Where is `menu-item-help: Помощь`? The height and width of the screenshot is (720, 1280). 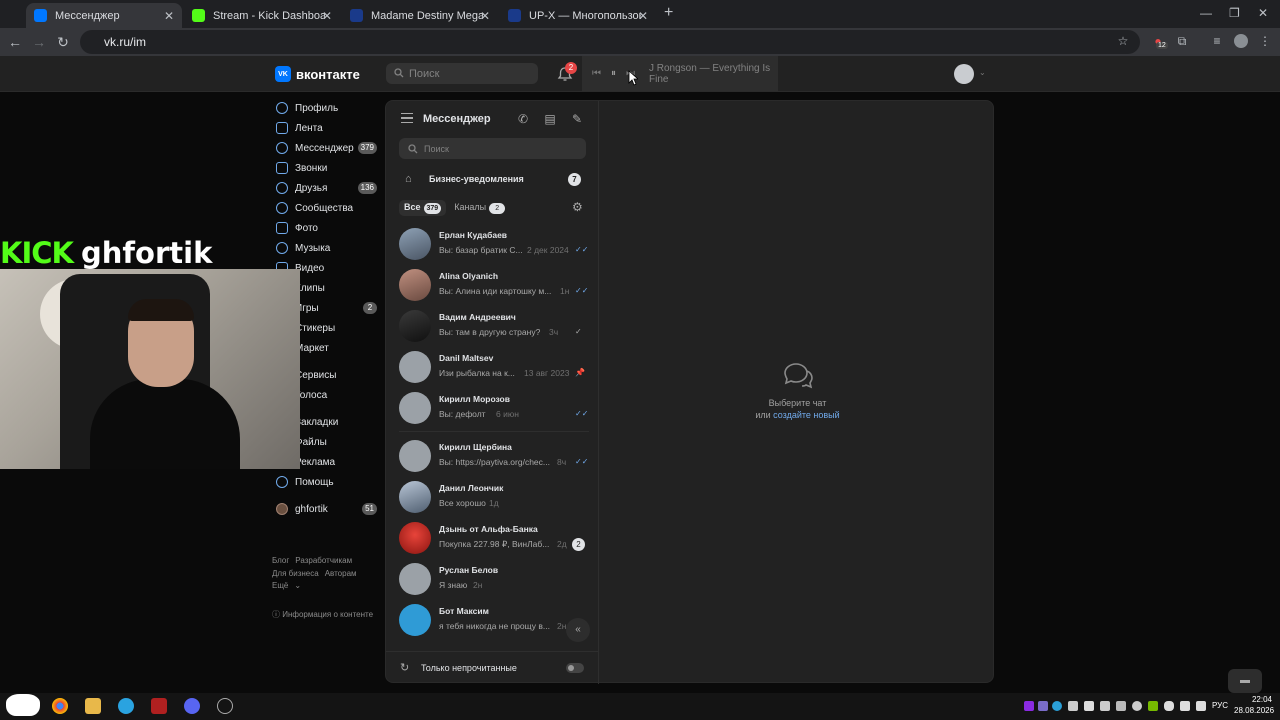
menu-item-help: Помощь is located at coordinates (327, 482).